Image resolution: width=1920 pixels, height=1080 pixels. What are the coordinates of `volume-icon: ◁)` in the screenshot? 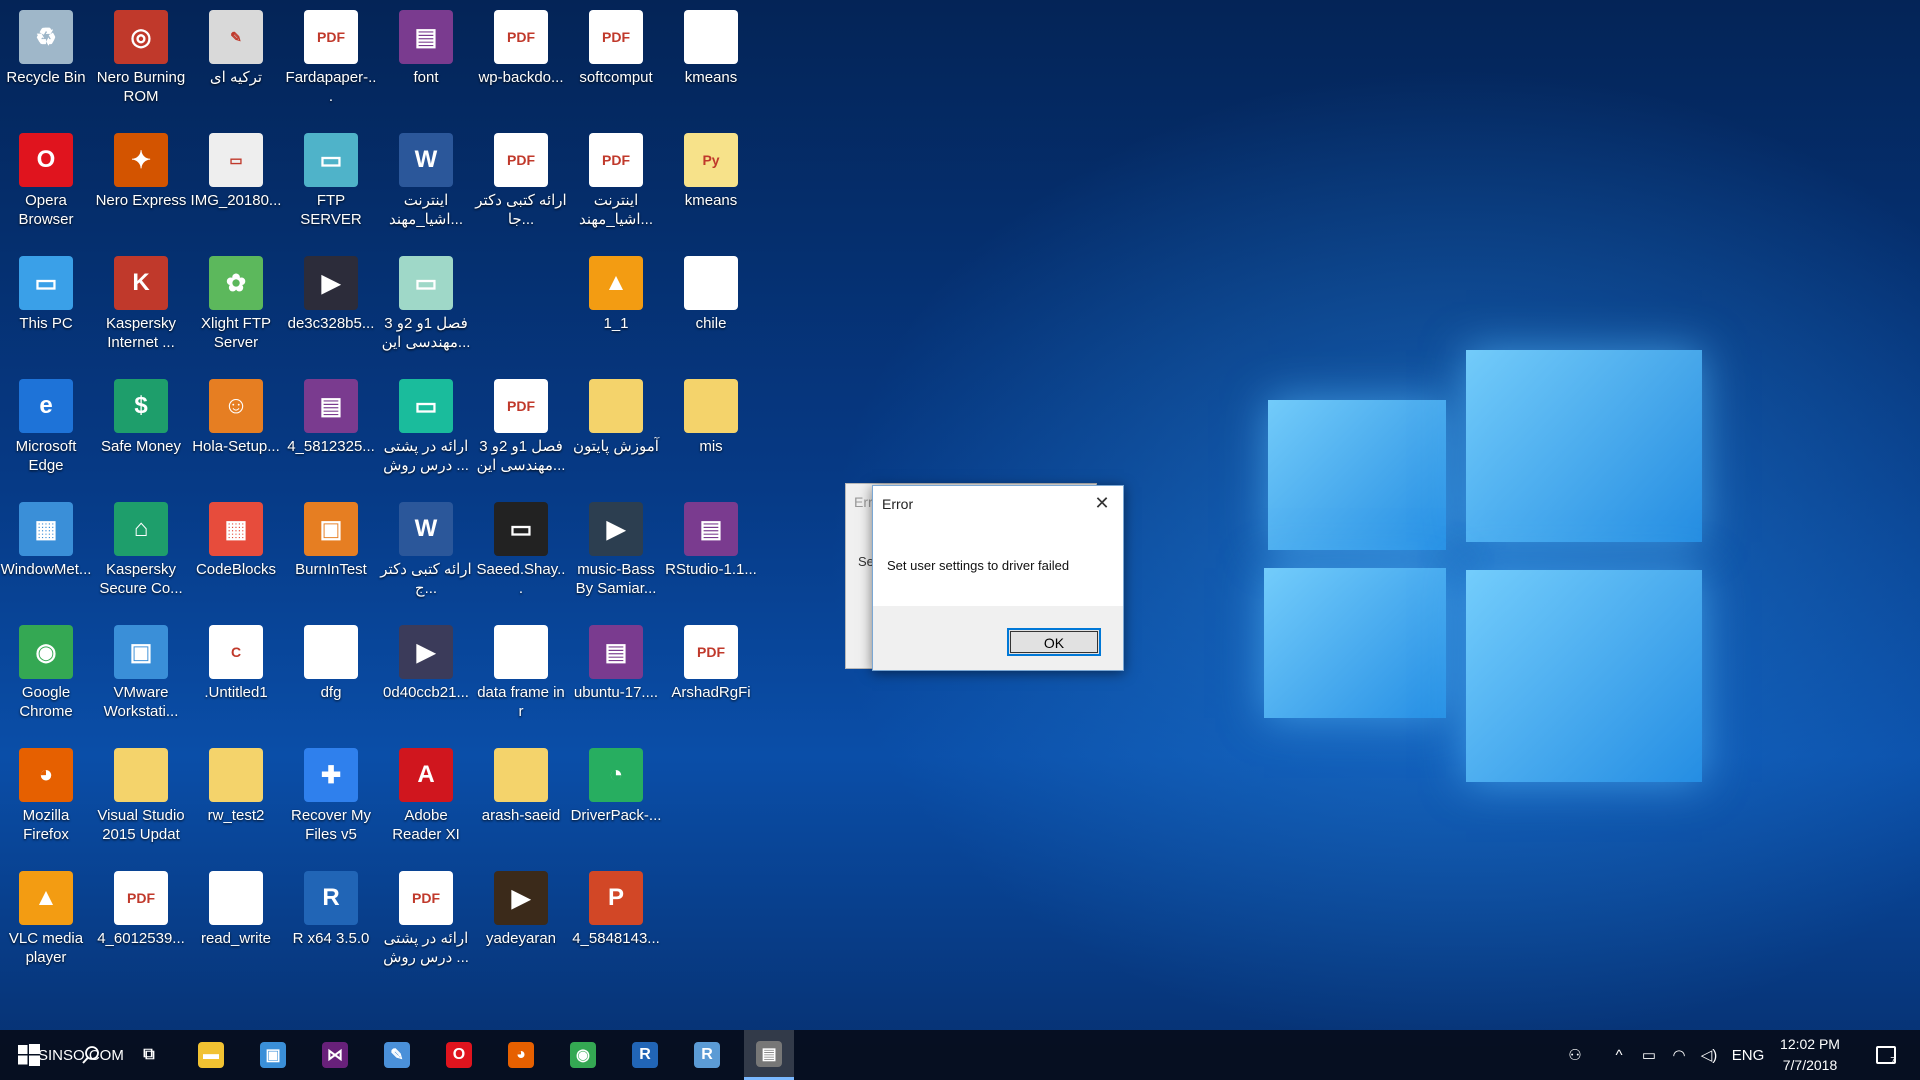 It's located at (1709, 1055).